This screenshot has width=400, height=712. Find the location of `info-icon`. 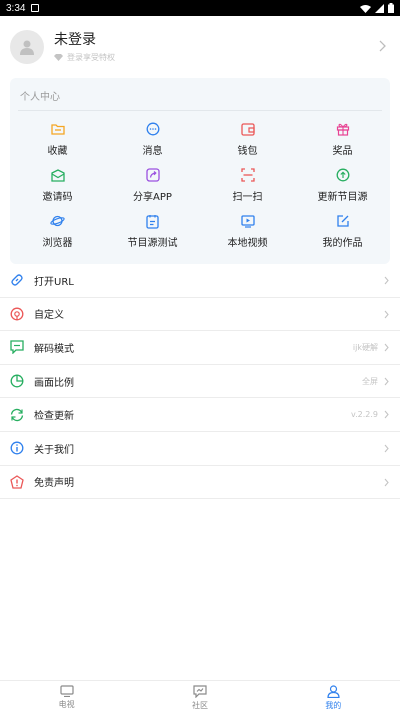

info-icon is located at coordinates (17, 448).